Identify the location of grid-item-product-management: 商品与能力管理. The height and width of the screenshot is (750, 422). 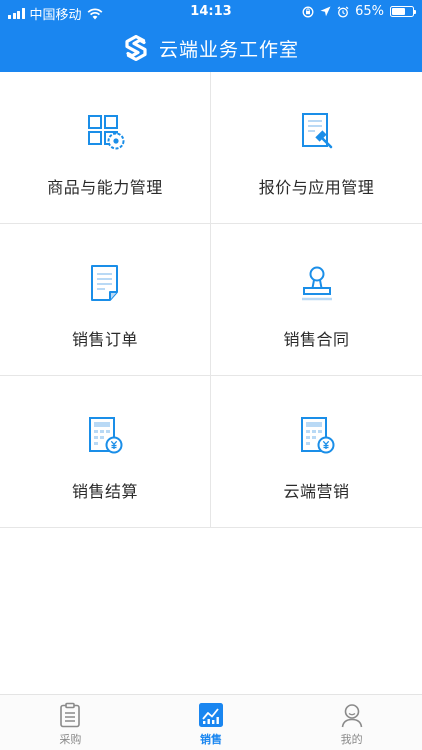
(105, 147).